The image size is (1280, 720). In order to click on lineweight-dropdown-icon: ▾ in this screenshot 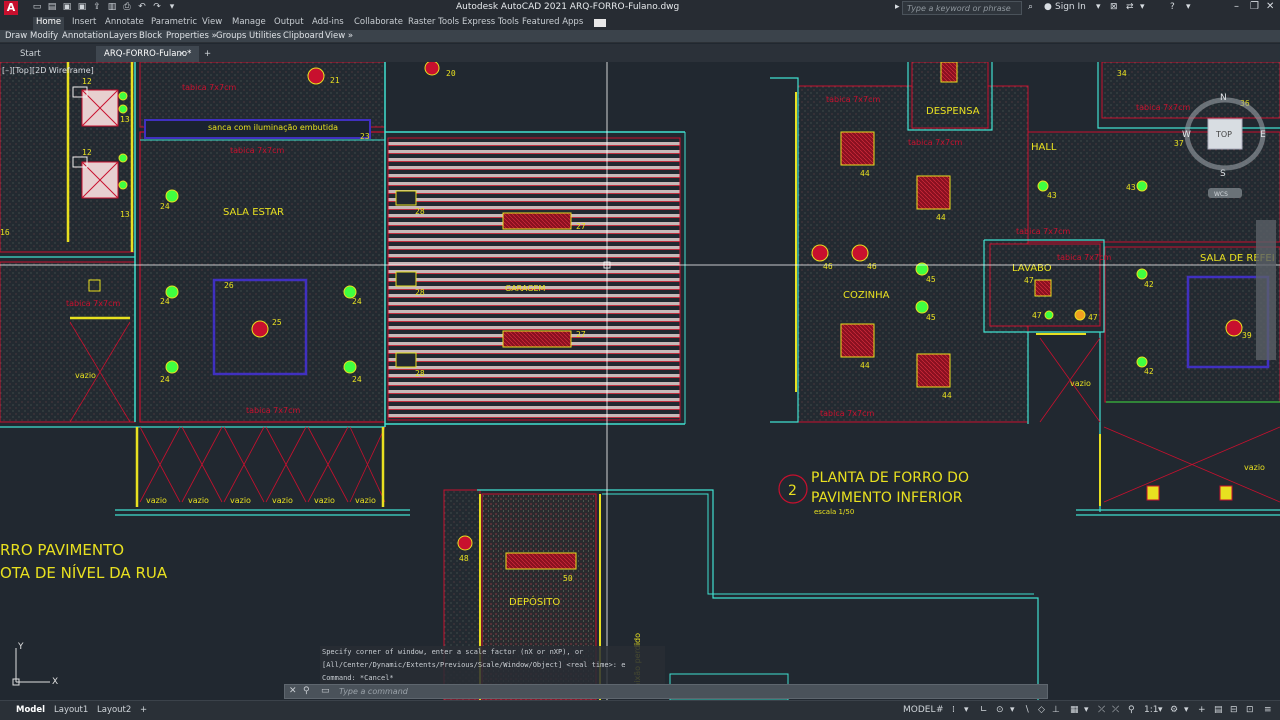, I will do `click(1086, 710)`.